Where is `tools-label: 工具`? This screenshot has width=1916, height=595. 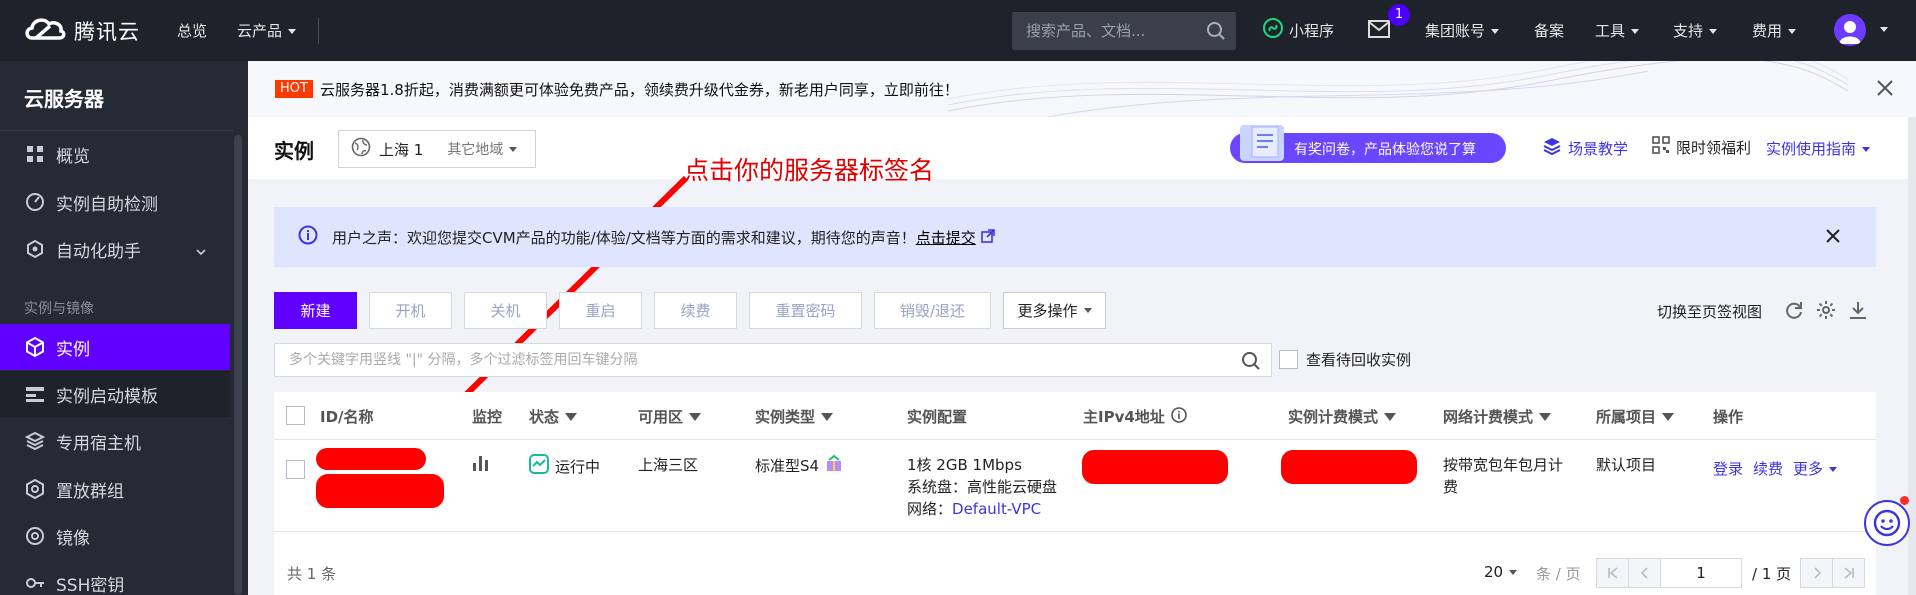
tools-label: 工具 is located at coordinates (1610, 31).